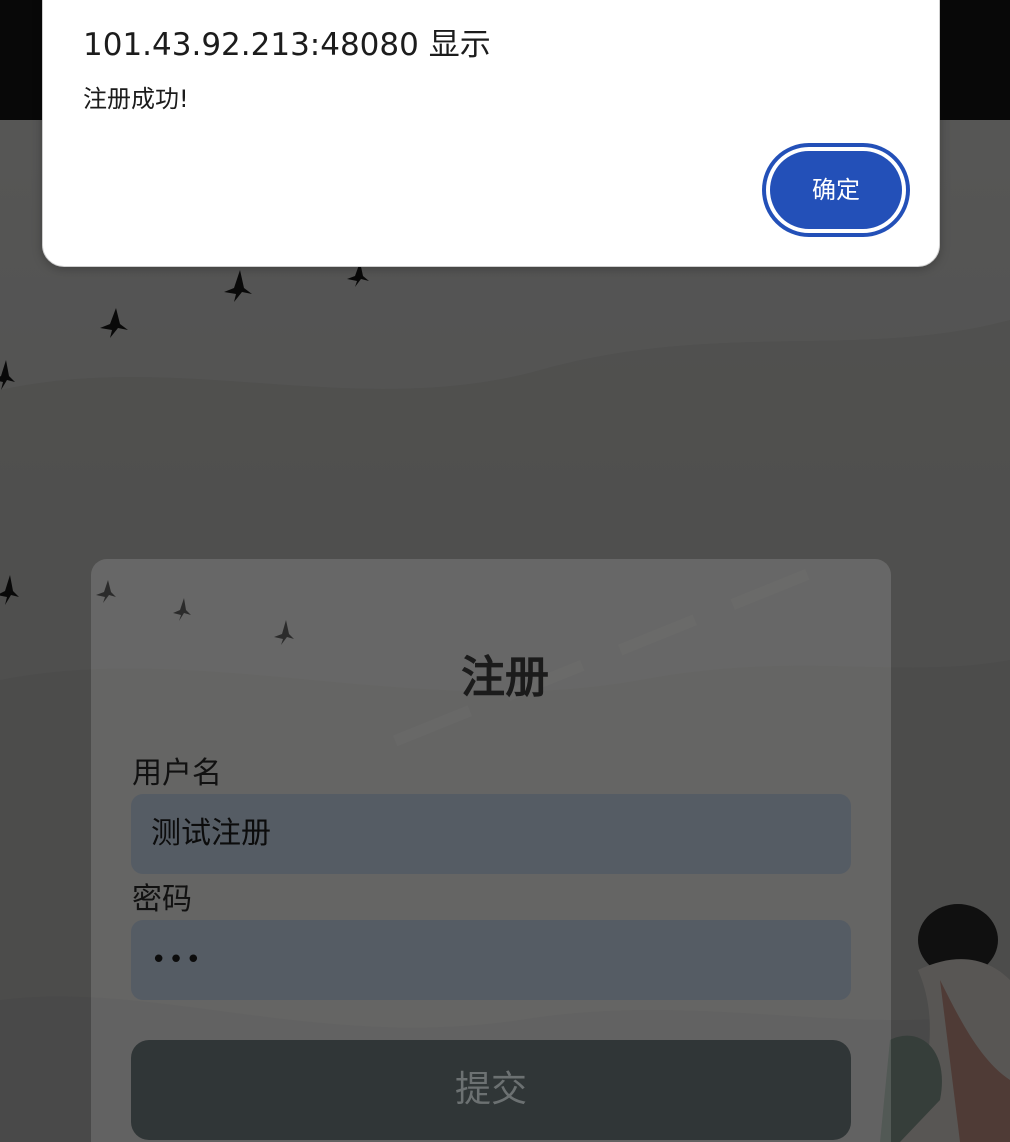  What do you see at coordinates (491, 1090) in the screenshot?
I see `submit-button: 提交` at bounding box center [491, 1090].